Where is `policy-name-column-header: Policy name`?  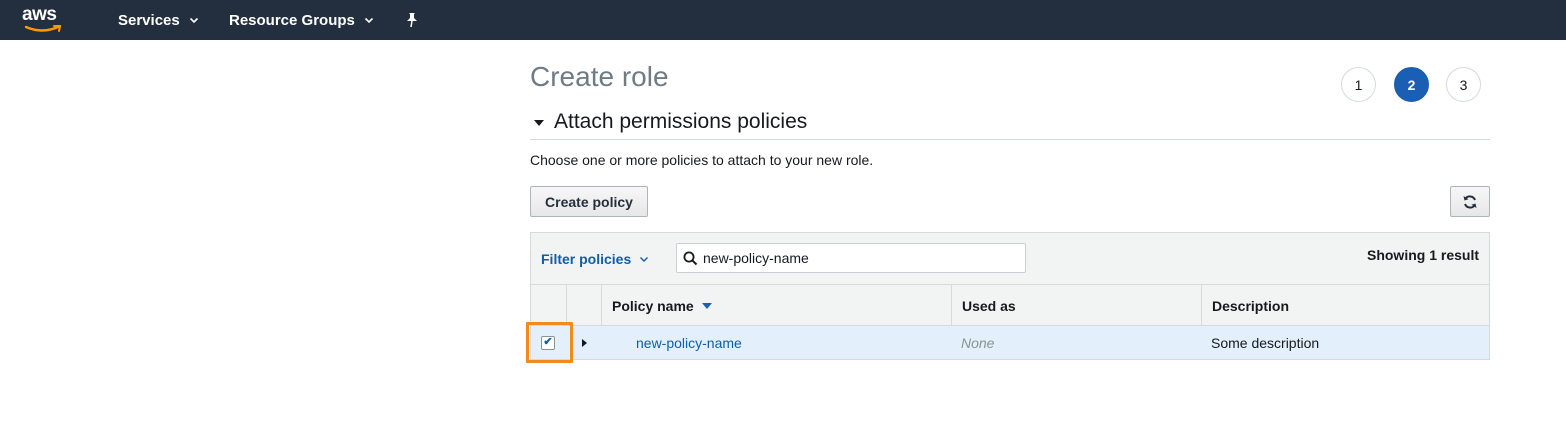 policy-name-column-header: Policy name is located at coordinates (776, 305).